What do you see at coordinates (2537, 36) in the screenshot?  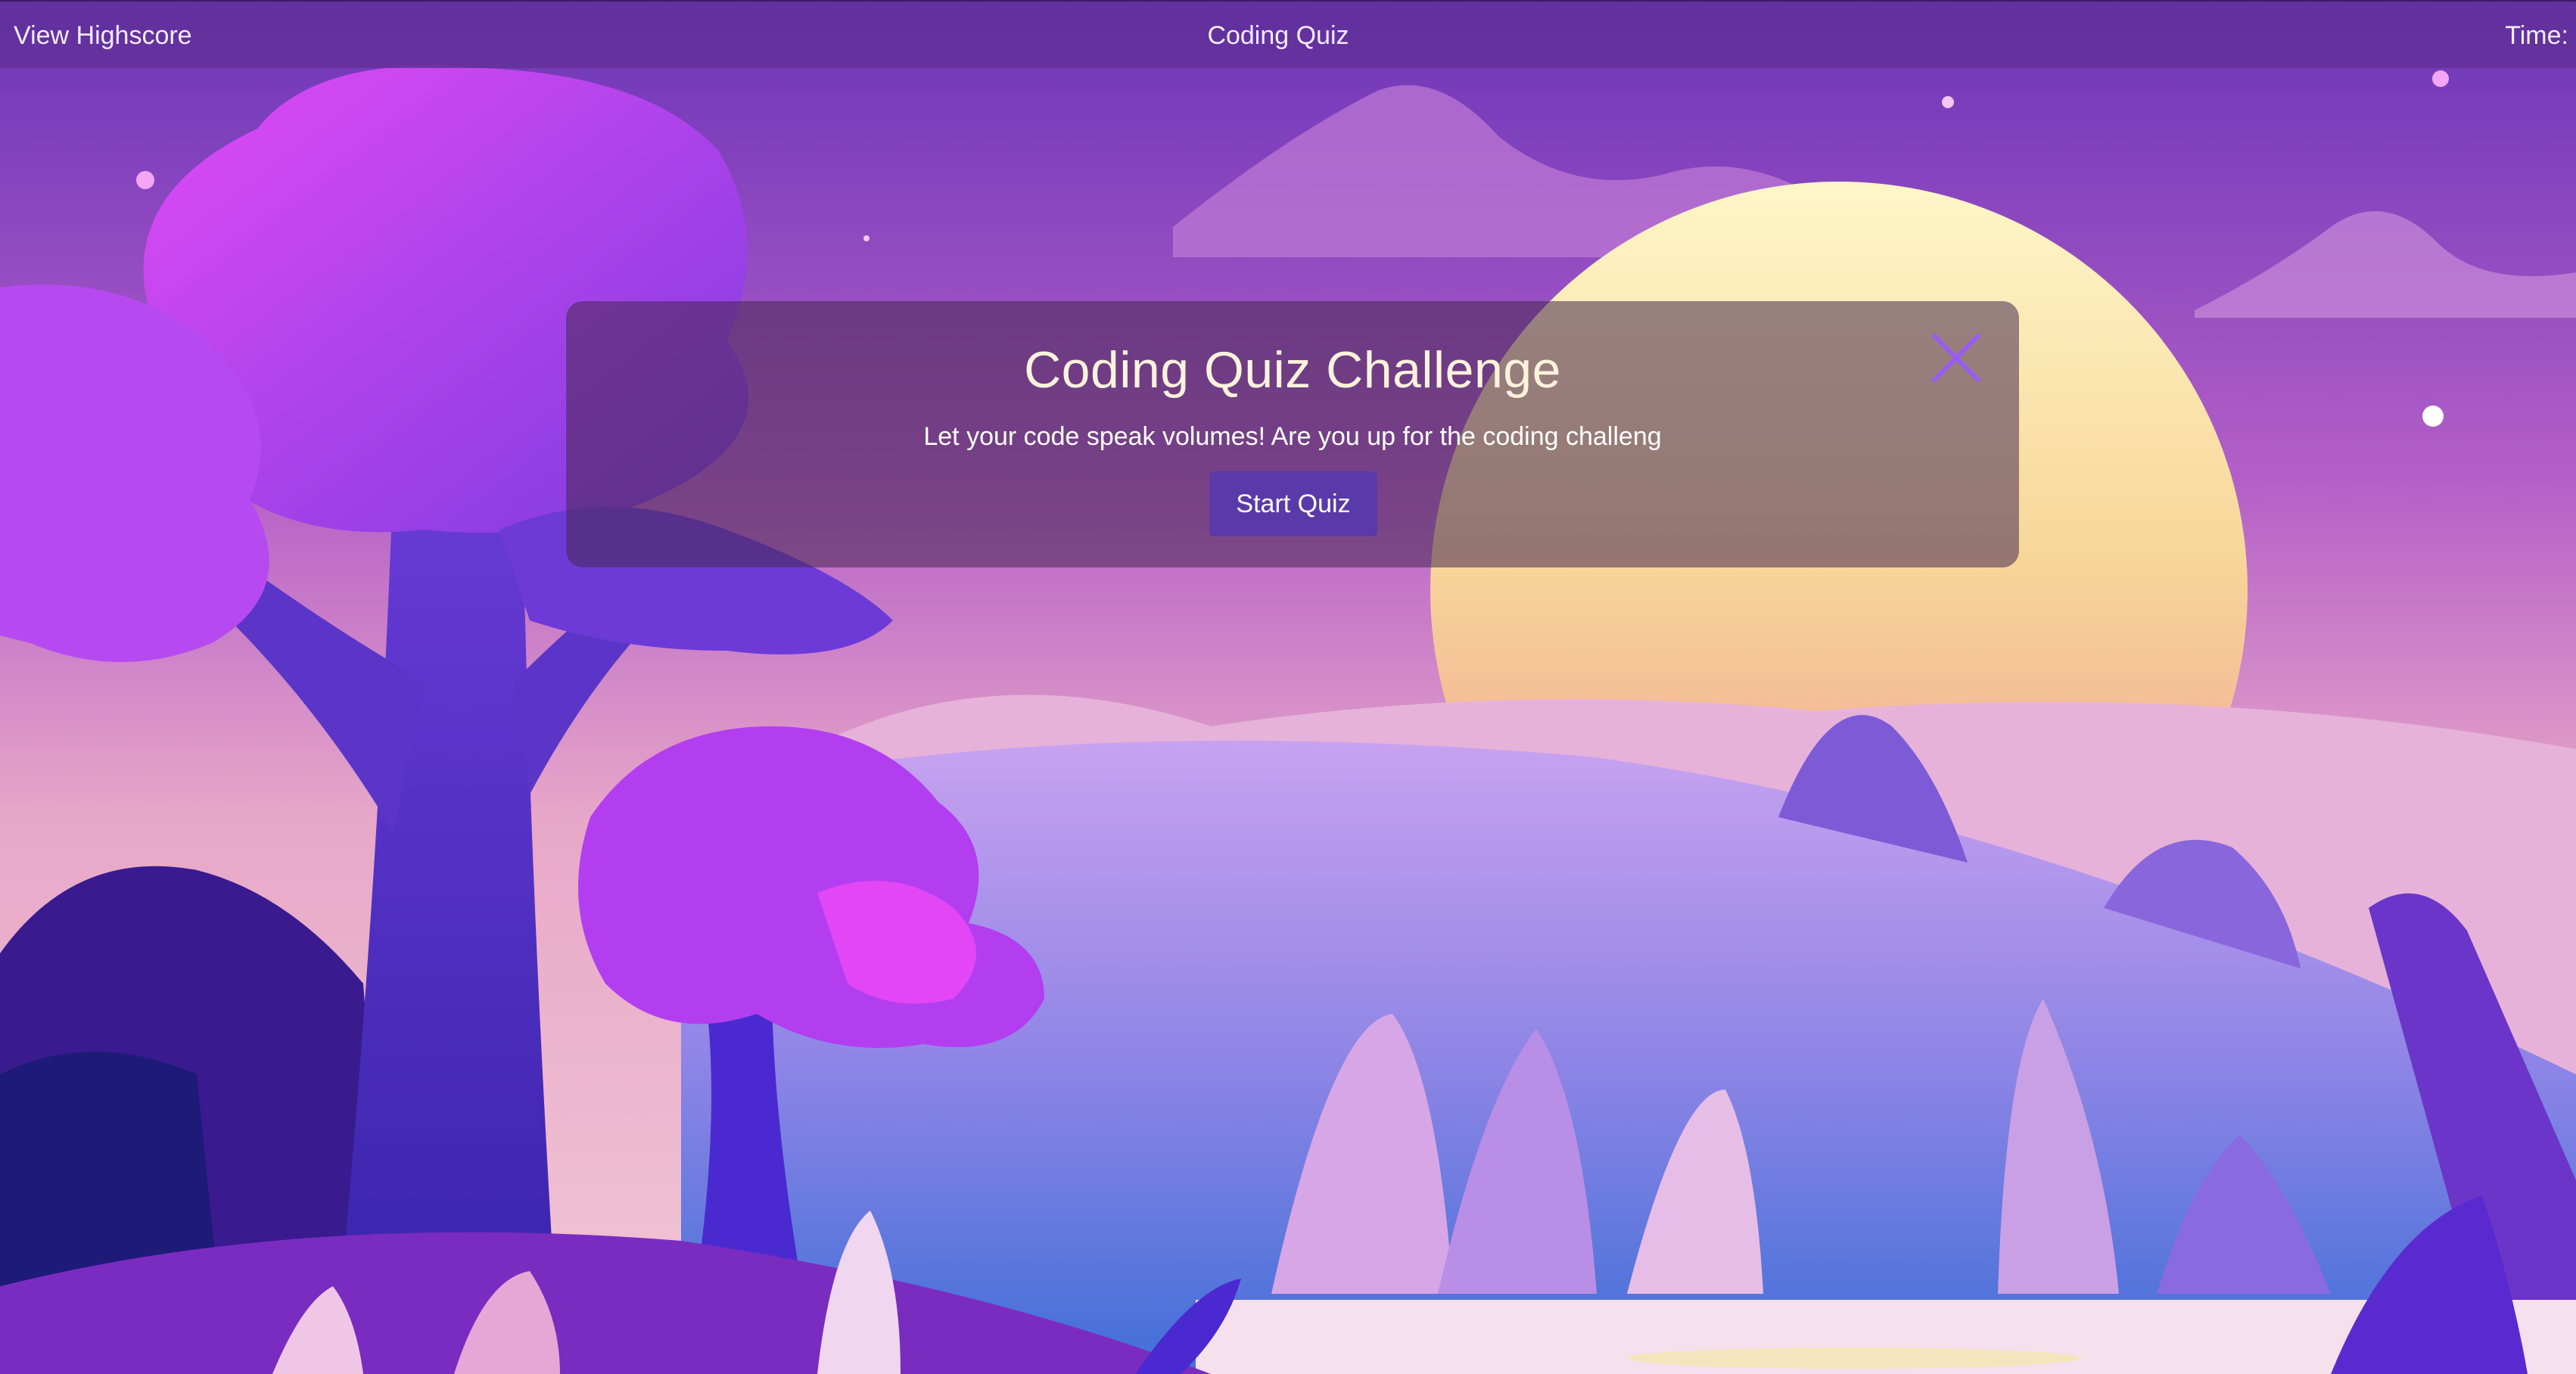 I see `timer-label: Time:` at bounding box center [2537, 36].